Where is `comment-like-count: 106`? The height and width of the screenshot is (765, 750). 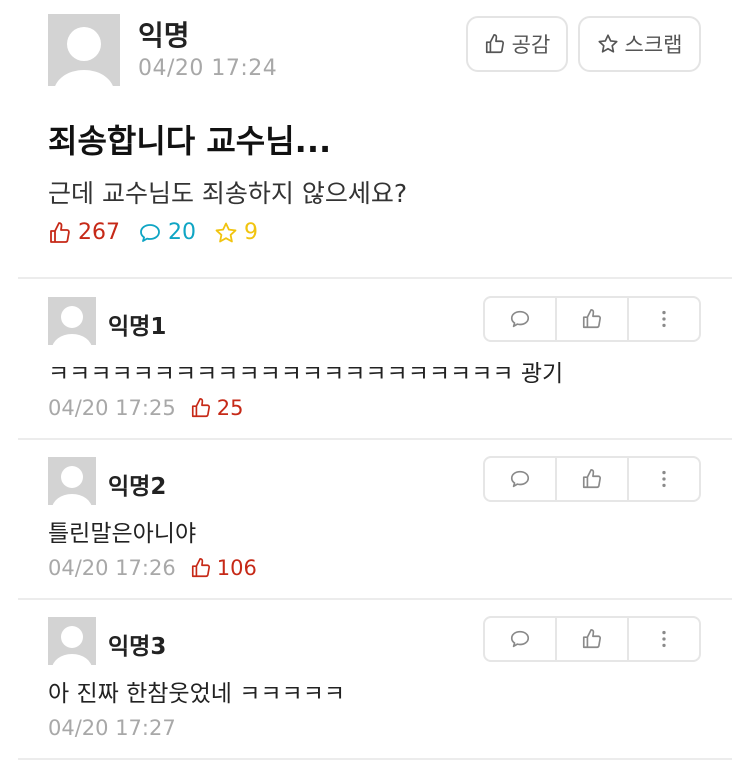 comment-like-count: 106 is located at coordinates (223, 568).